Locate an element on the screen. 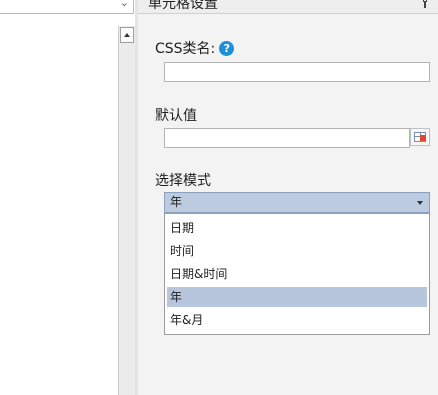  pin-icon is located at coordinates (425, 4).